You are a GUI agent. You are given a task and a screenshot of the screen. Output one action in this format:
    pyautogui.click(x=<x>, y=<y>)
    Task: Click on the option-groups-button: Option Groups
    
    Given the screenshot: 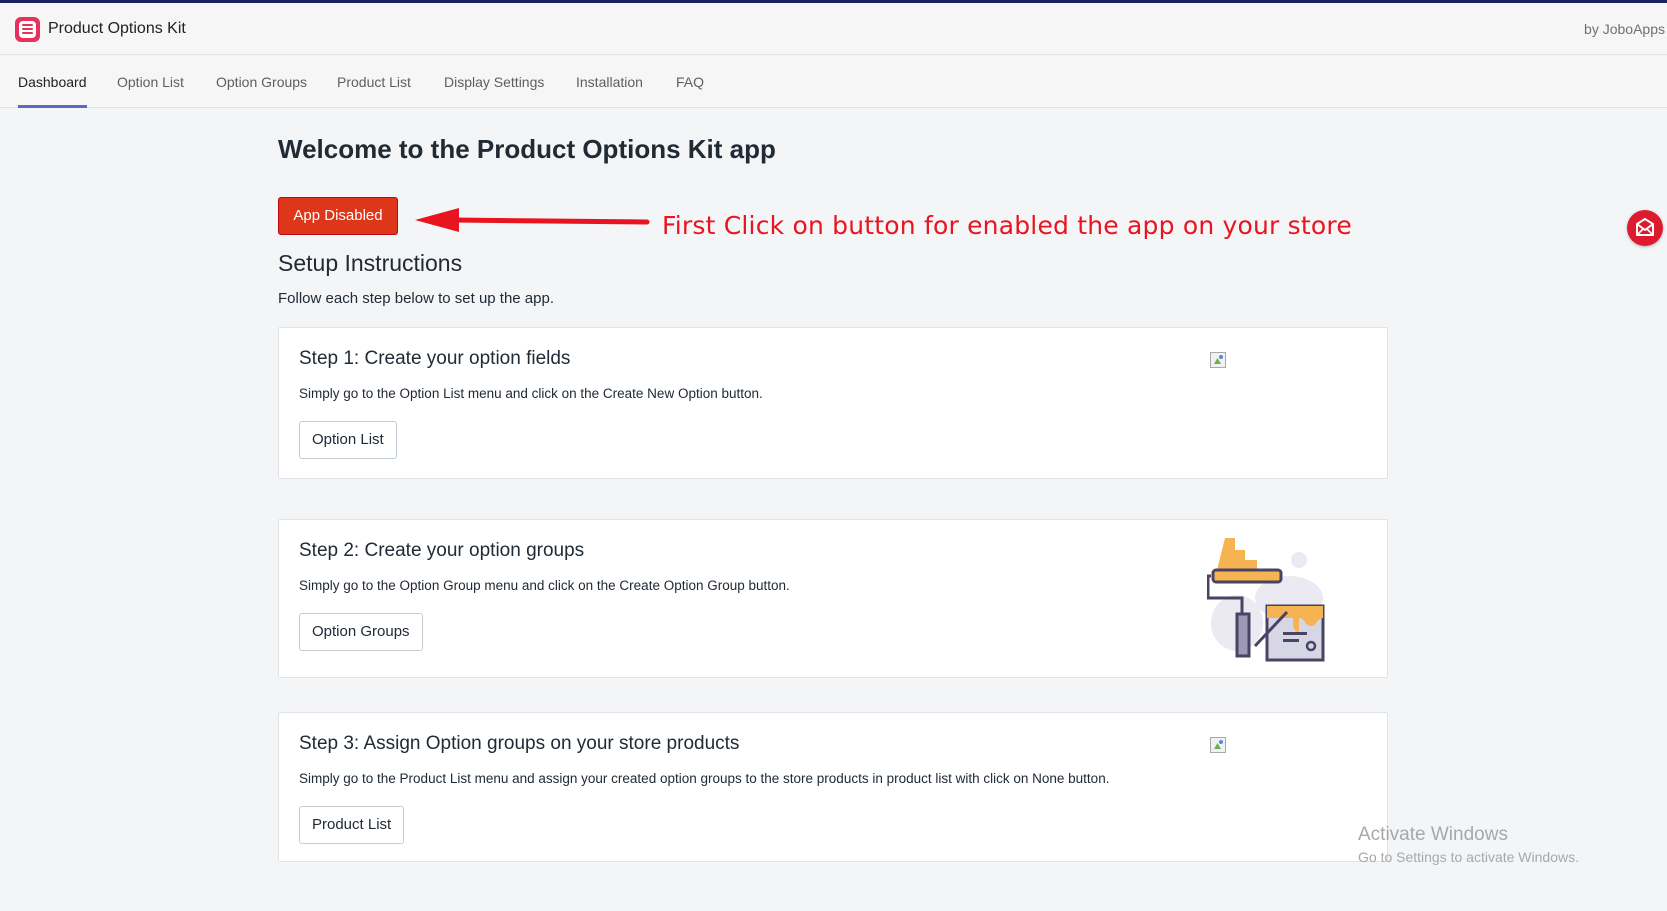 What is the action you would take?
    pyautogui.click(x=361, y=632)
    